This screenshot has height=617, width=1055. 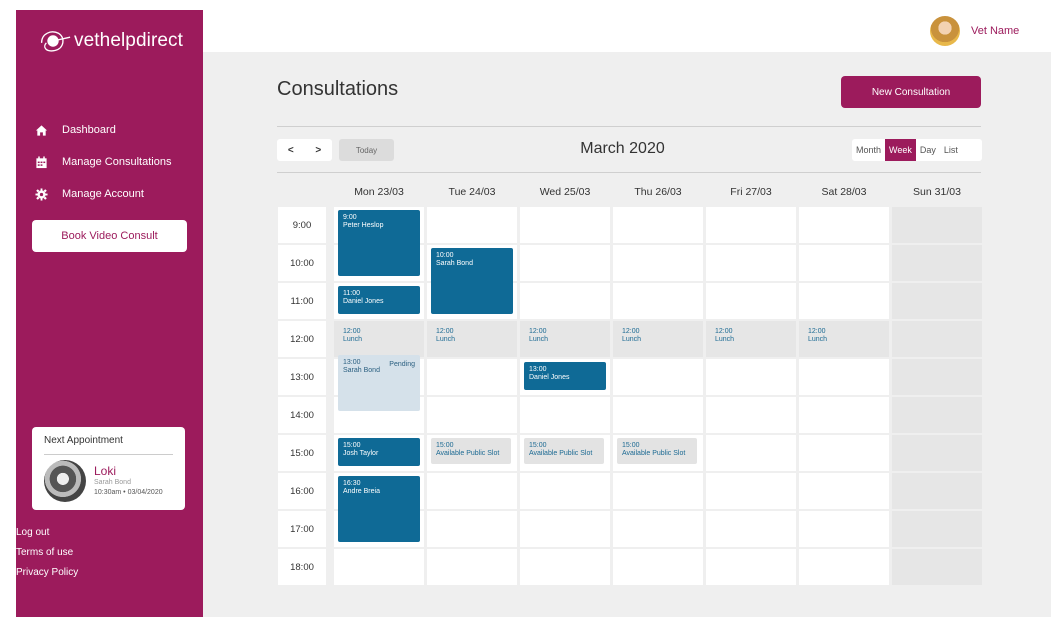 What do you see at coordinates (928, 150) in the screenshot?
I see `view-day-button: Day` at bounding box center [928, 150].